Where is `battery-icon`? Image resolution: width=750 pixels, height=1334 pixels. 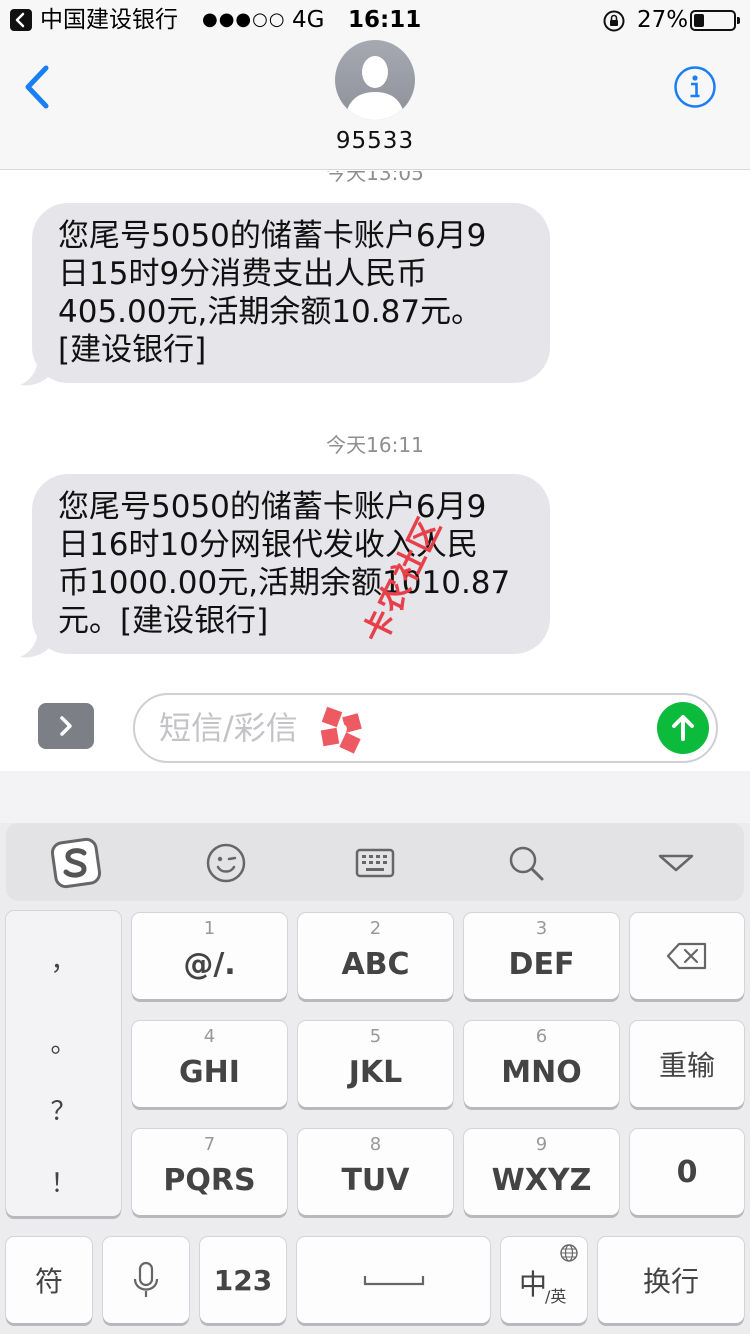 battery-icon is located at coordinates (715, 20).